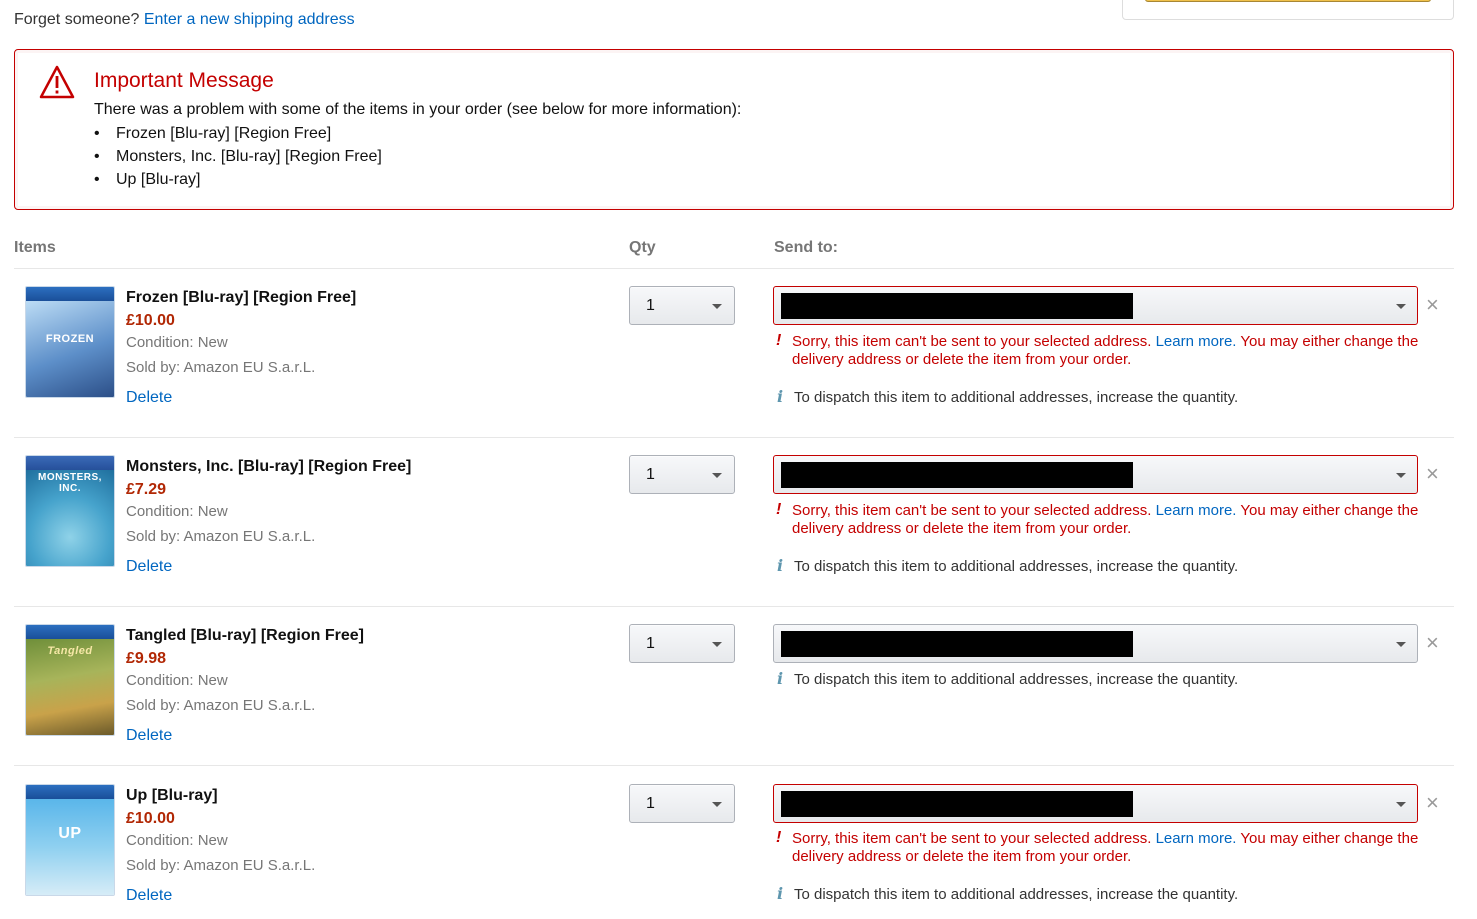  What do you see at coordinates (70, 651) in the screenshot?
I see `cover-logo: Tangled` at bounding box center [70, 651].